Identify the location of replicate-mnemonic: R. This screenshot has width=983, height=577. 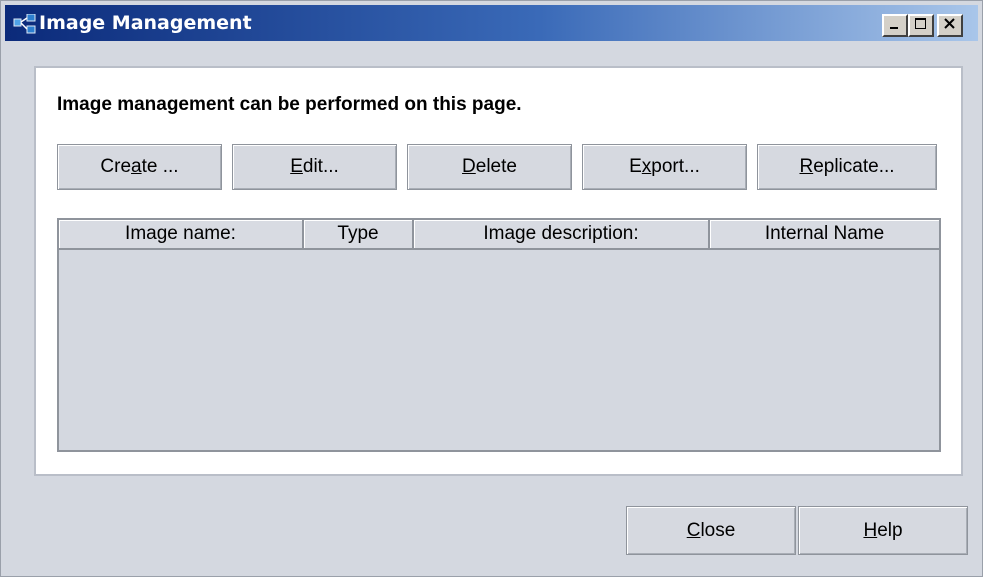
(806, 166).